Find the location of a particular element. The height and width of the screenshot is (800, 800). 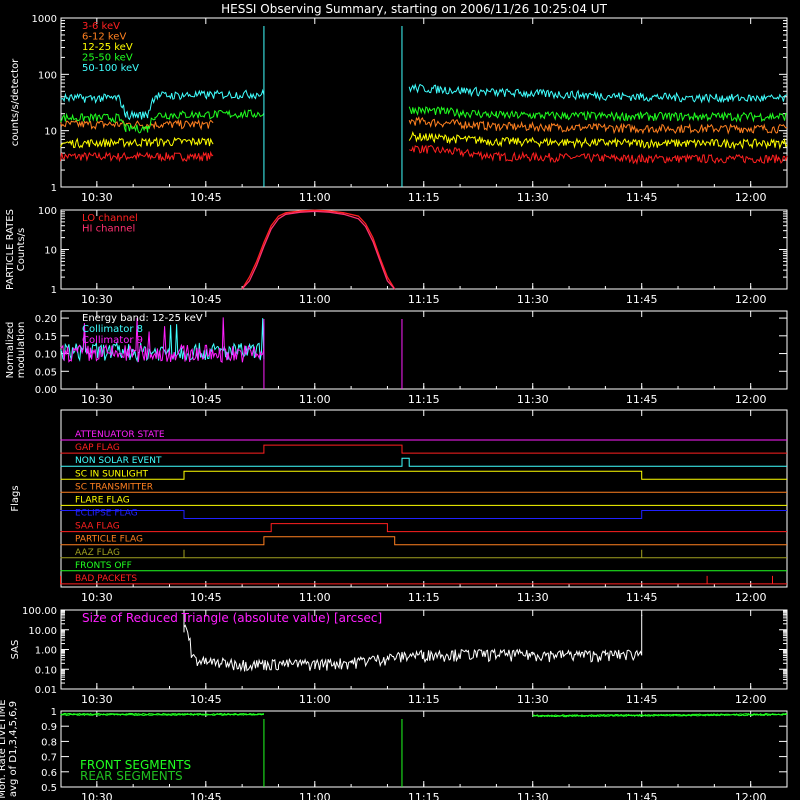

legend-entry: 12-25 keV is located at coordinates (107, 47).